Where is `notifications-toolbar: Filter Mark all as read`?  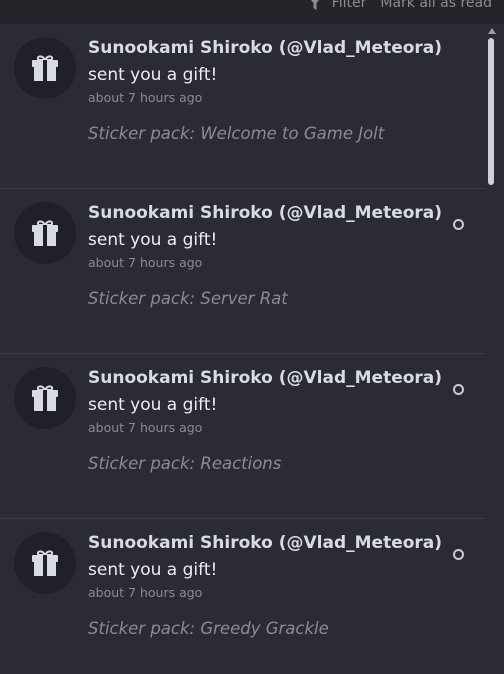 notifications-toolbar: Filter Mark all as read is located at coordinates (252, 12).